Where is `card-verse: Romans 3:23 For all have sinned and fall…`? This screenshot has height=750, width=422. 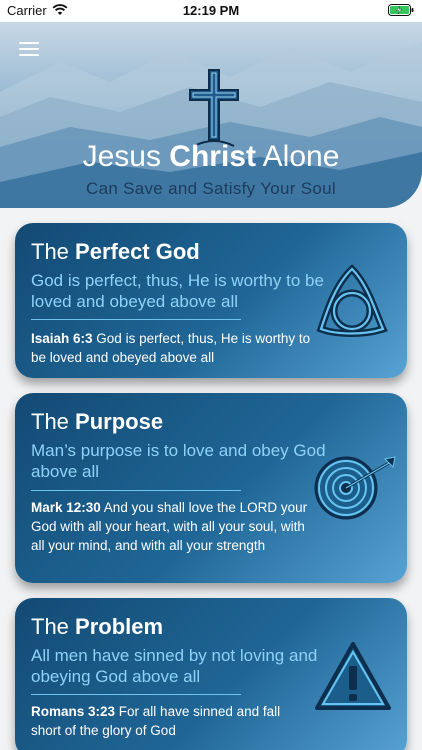
card-verse: Romans 3:23 For all have sinned and fall… is located at coordinates (171, 721).